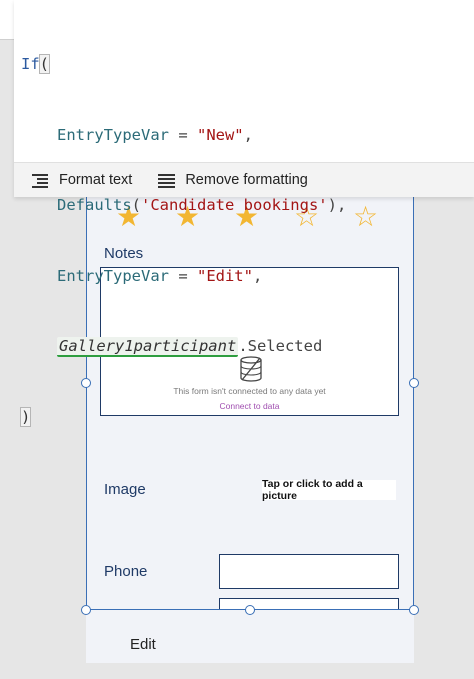 The height and width of the screenshot is (679, 474). What do you see at coordinates (44, 64) in the screenshot?
I see `open-paren: (` at bounding box center [44, 64].